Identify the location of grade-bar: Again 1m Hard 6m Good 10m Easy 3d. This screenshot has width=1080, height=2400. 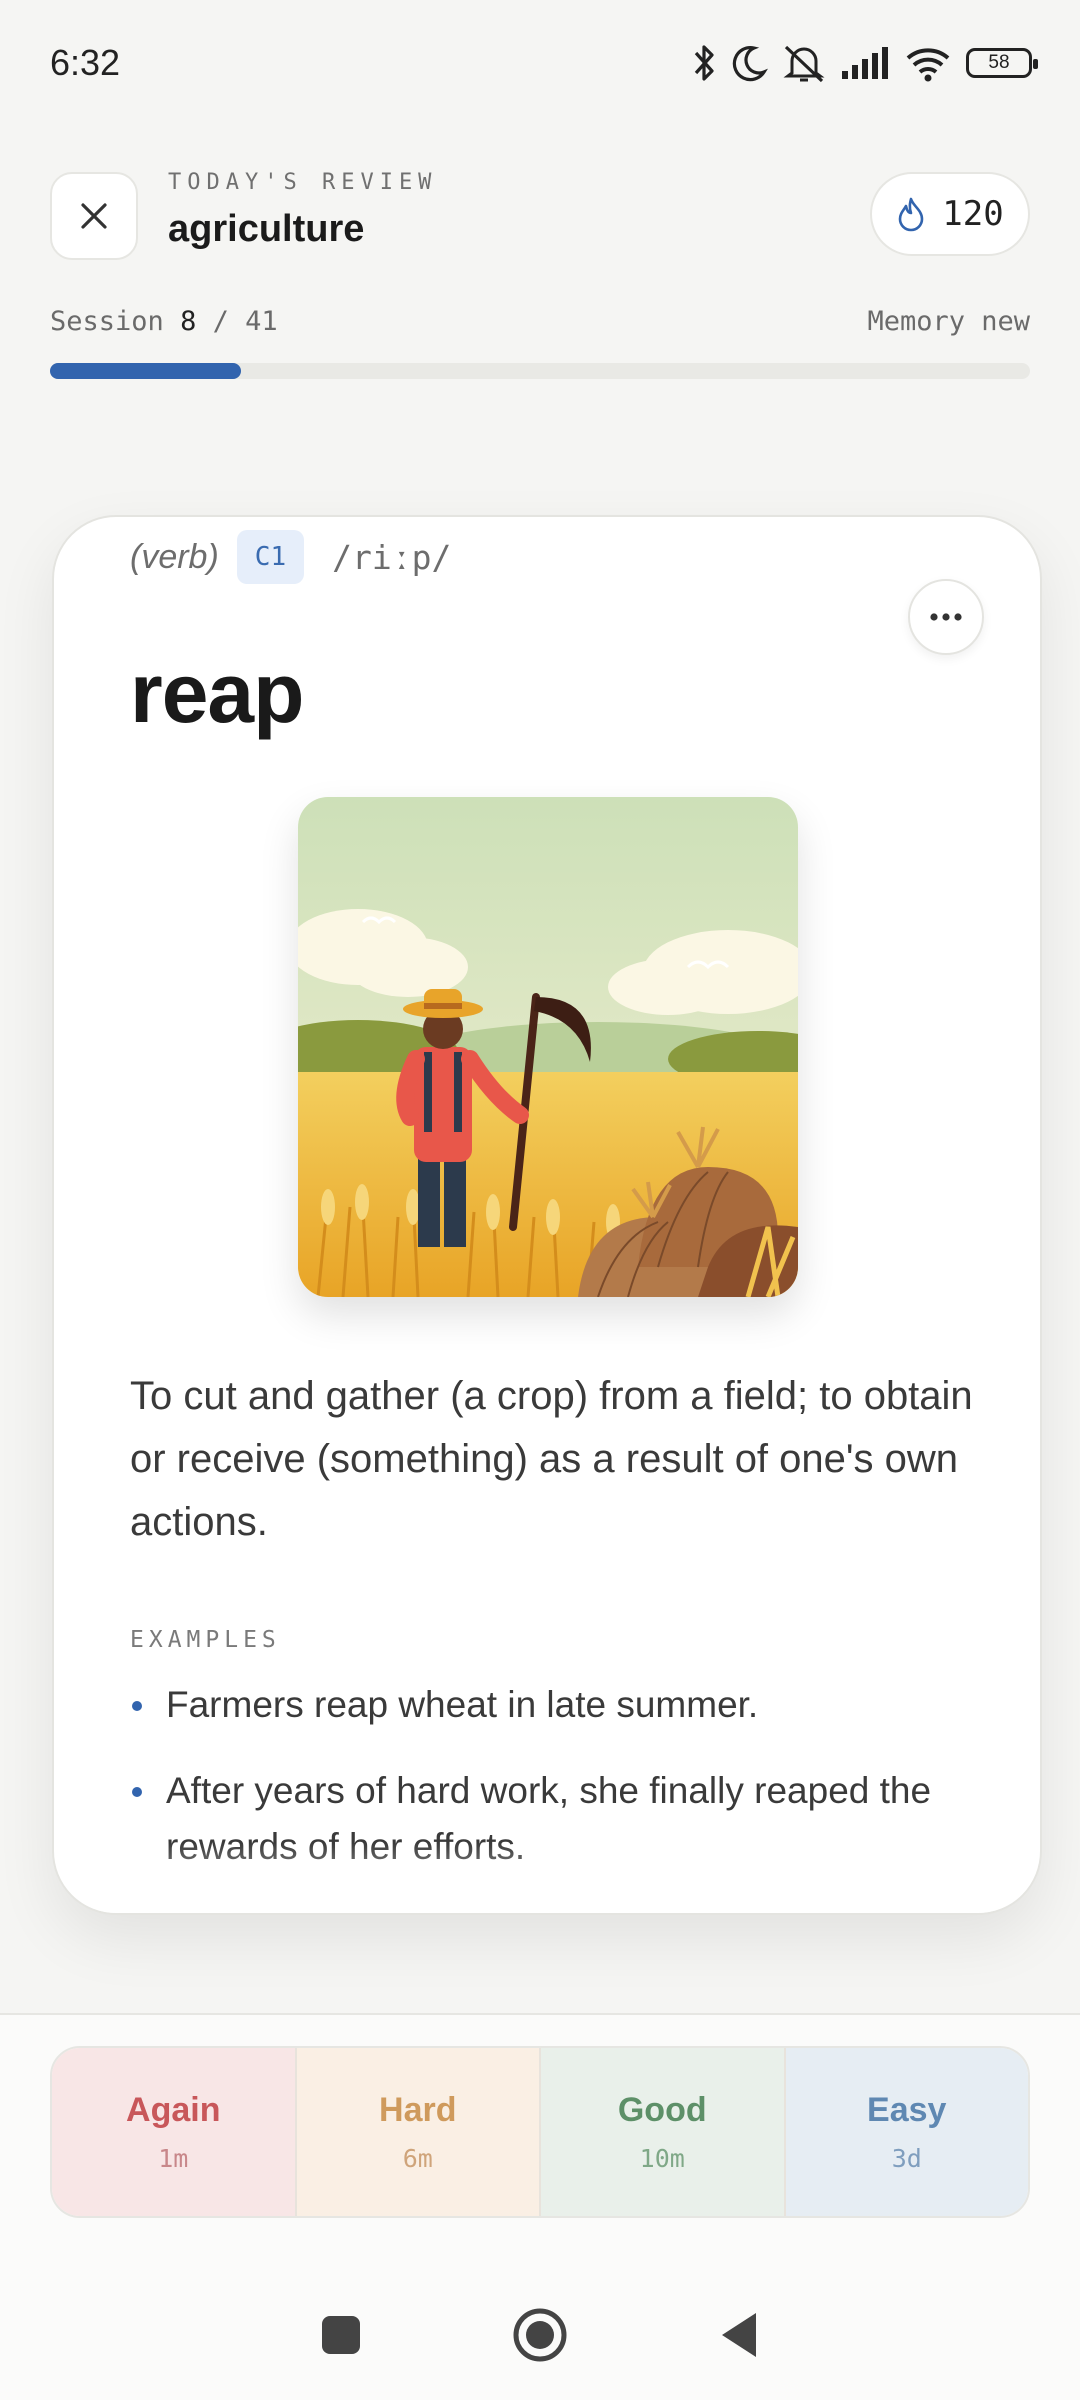
(540, 2132).